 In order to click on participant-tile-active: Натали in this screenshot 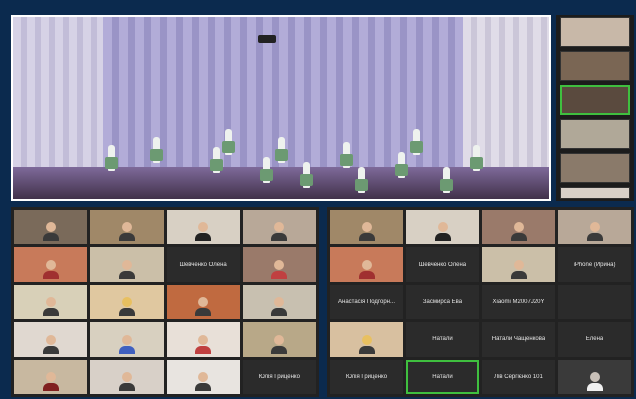, I will do `click(442, 376)`.